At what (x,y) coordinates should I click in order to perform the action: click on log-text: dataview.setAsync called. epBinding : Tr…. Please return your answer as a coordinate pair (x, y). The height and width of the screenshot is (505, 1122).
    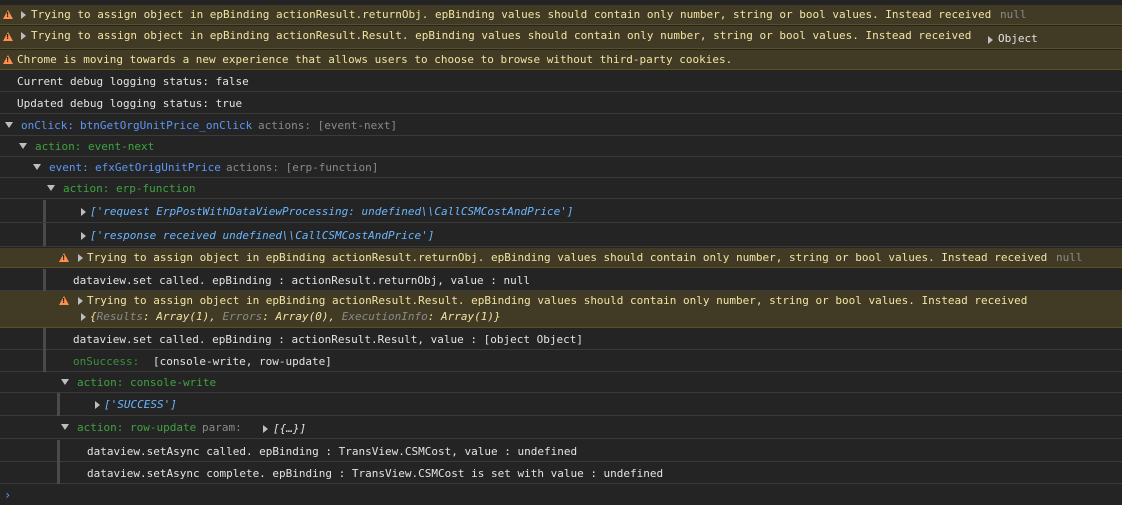
    Looking at the image, I should click on (332, 451).